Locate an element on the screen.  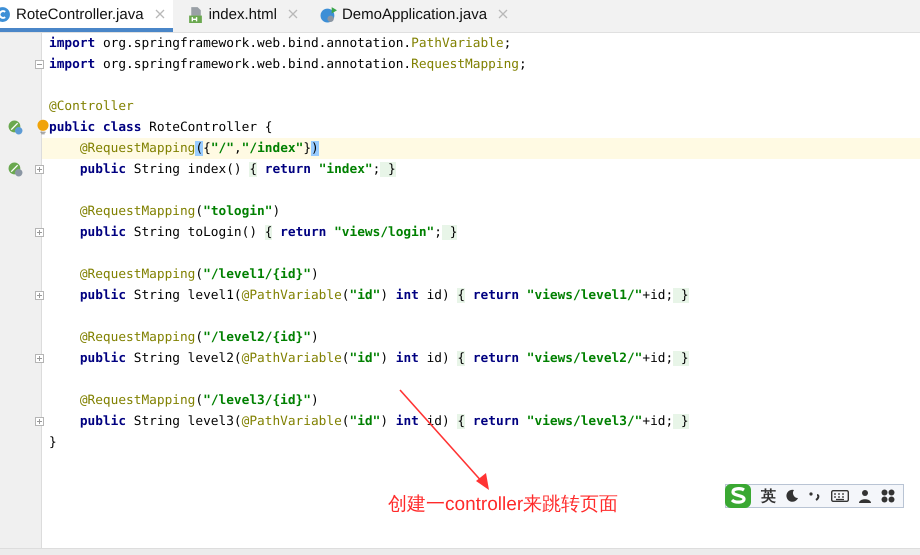
grid-icon is located at coordinates (888, 496).